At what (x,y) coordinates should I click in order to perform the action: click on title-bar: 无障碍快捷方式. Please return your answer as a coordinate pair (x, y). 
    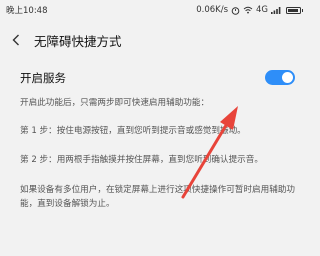
    Looking at the image, I should click on (153, 40).